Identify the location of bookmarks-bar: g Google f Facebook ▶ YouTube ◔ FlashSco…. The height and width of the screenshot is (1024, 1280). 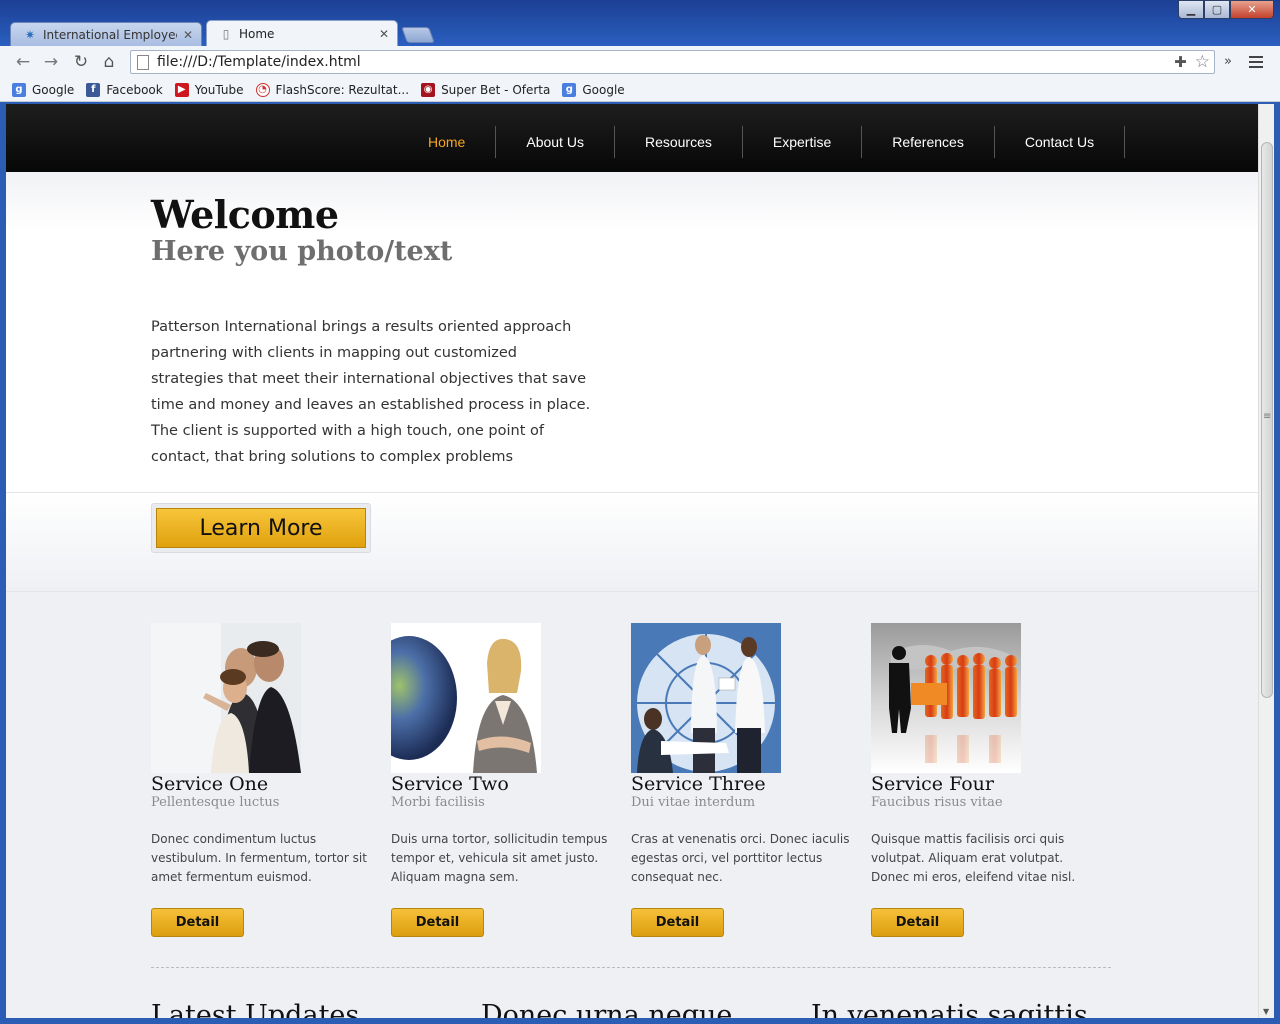
(640, 90).